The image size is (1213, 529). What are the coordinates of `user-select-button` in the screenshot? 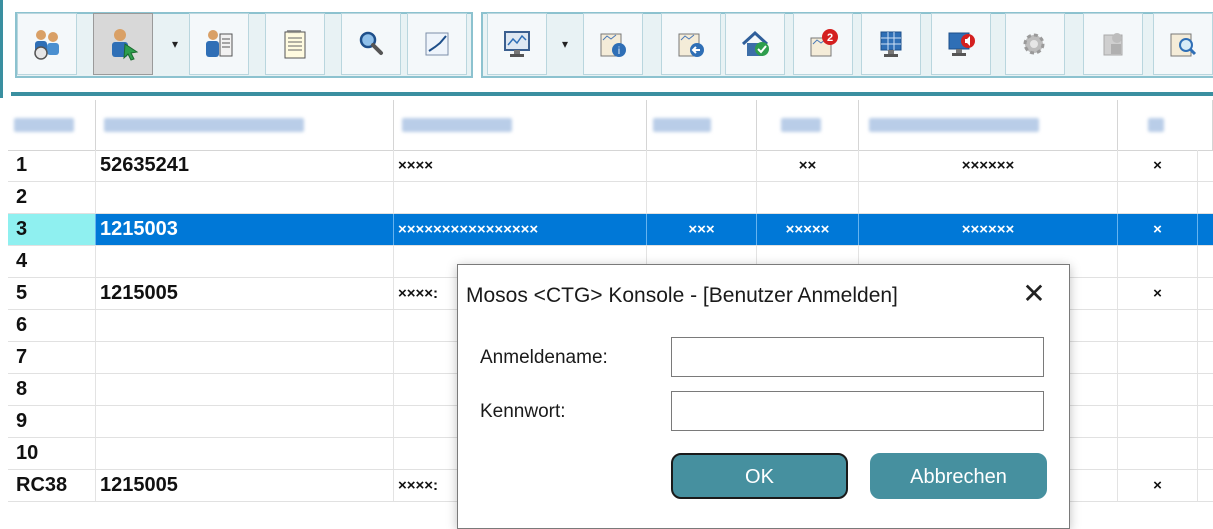 It's located at (123, 44).